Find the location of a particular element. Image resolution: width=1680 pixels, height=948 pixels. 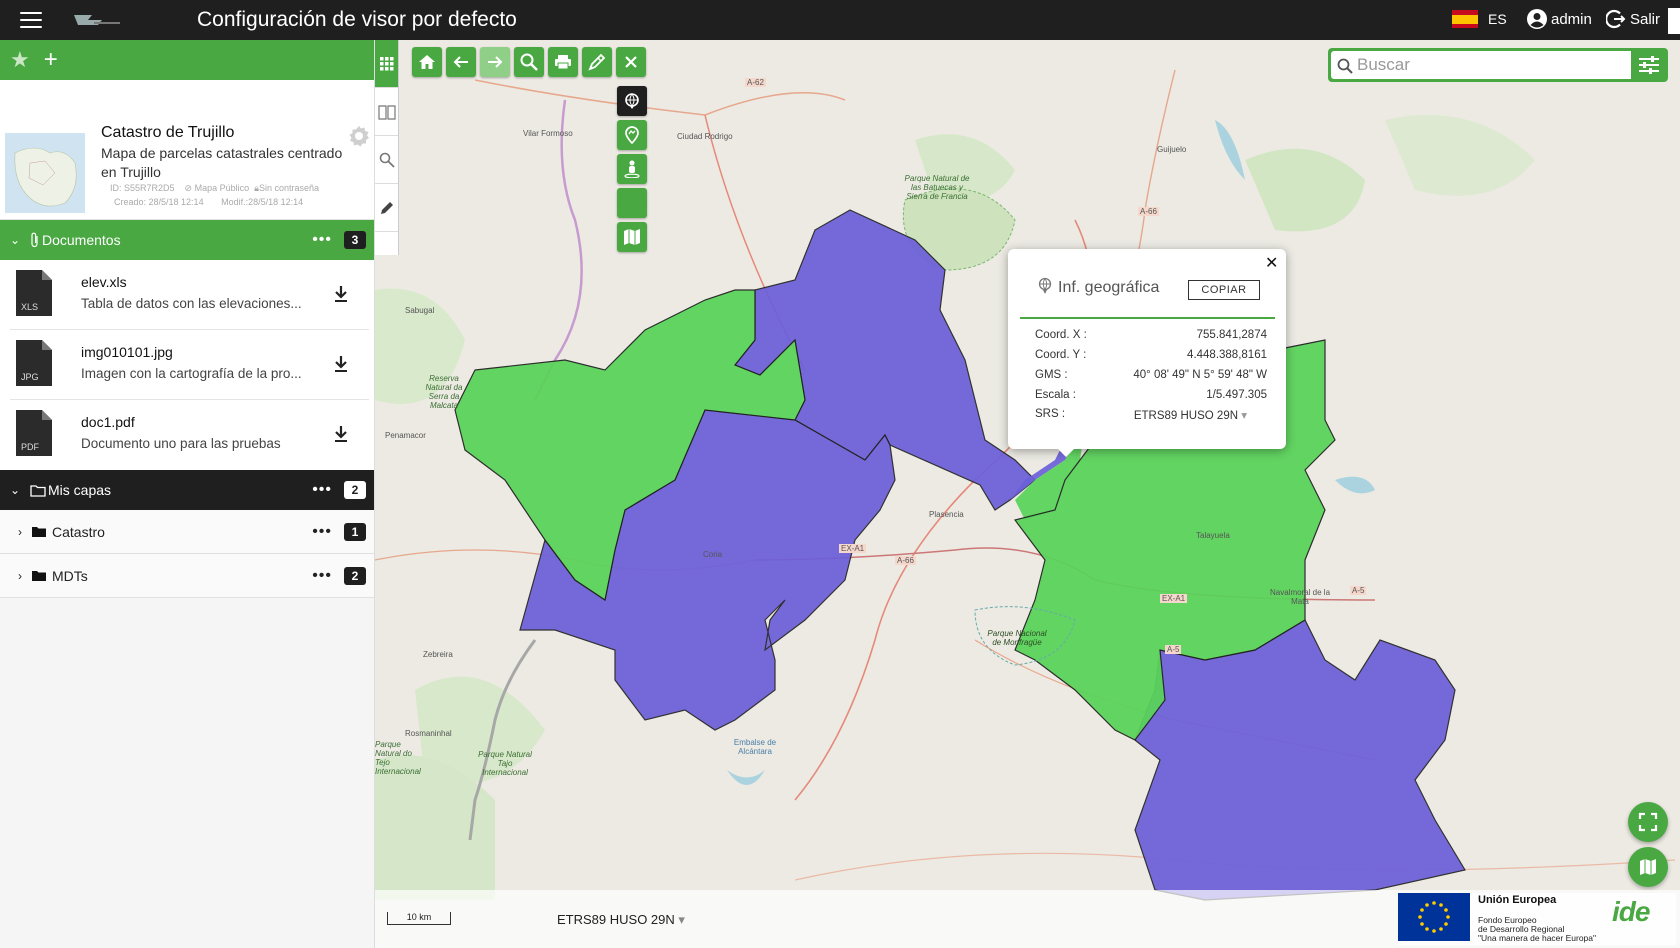

row-label: Coord. X : is located at coordinates (1061, 335).